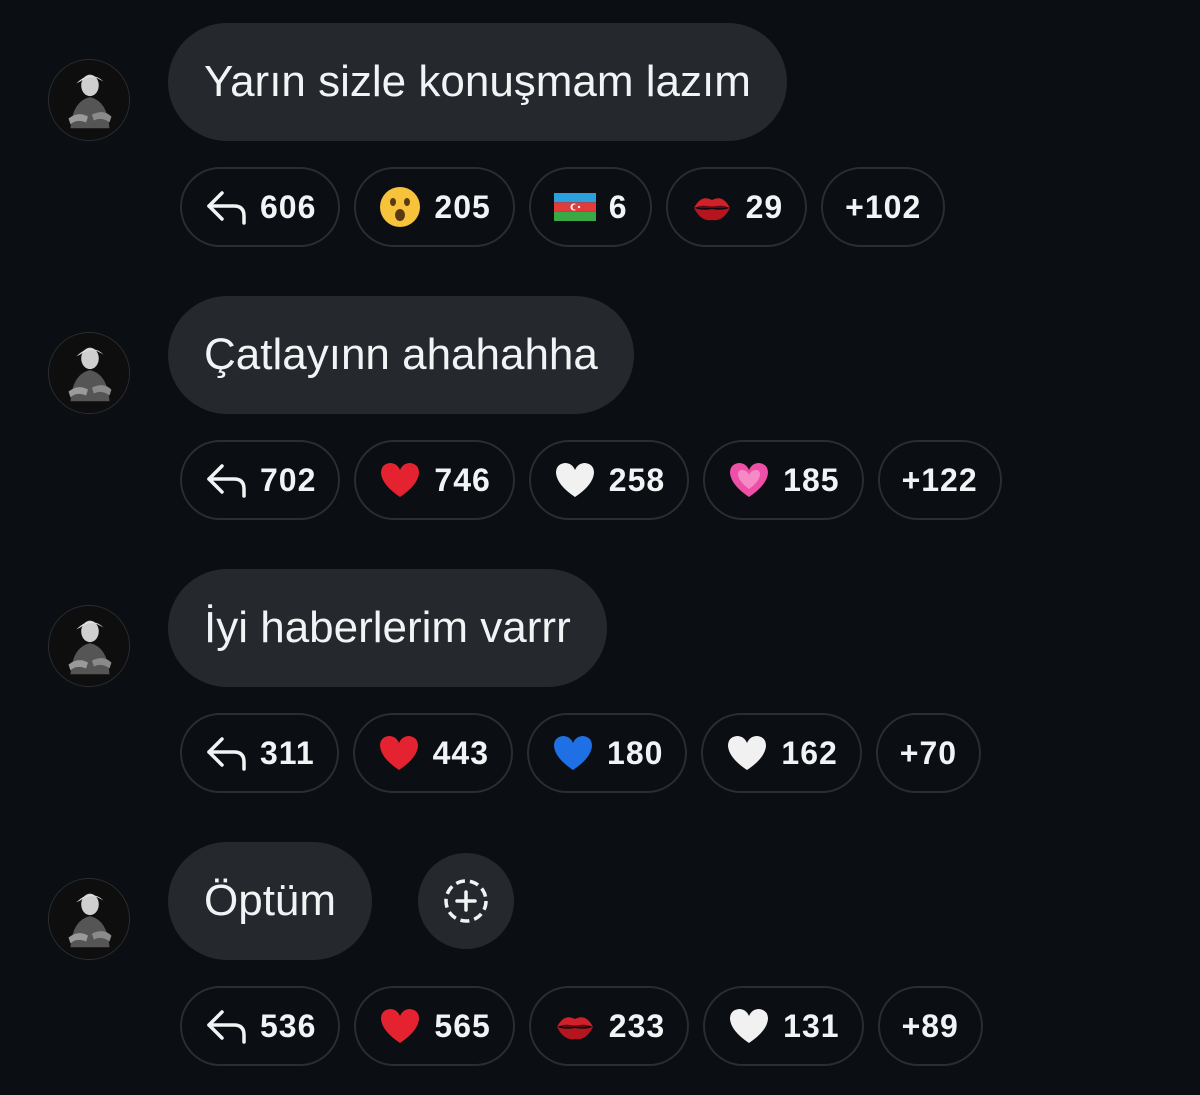 The height and width of the screenshot is (1095, 1200). What do you see at coordinates (287, 752) in the screenshot?
I see `reaction-count: 311` at bounding box center [287, 752].